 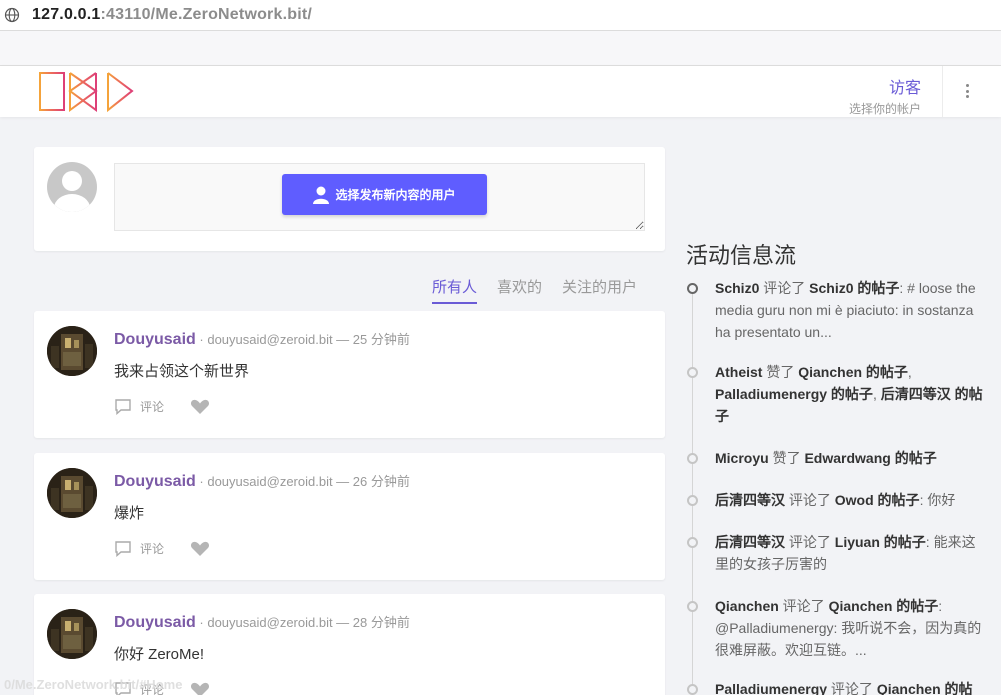 I want to click on user-selector: 访客 选择你的帐户, so click(x=885, y=95).